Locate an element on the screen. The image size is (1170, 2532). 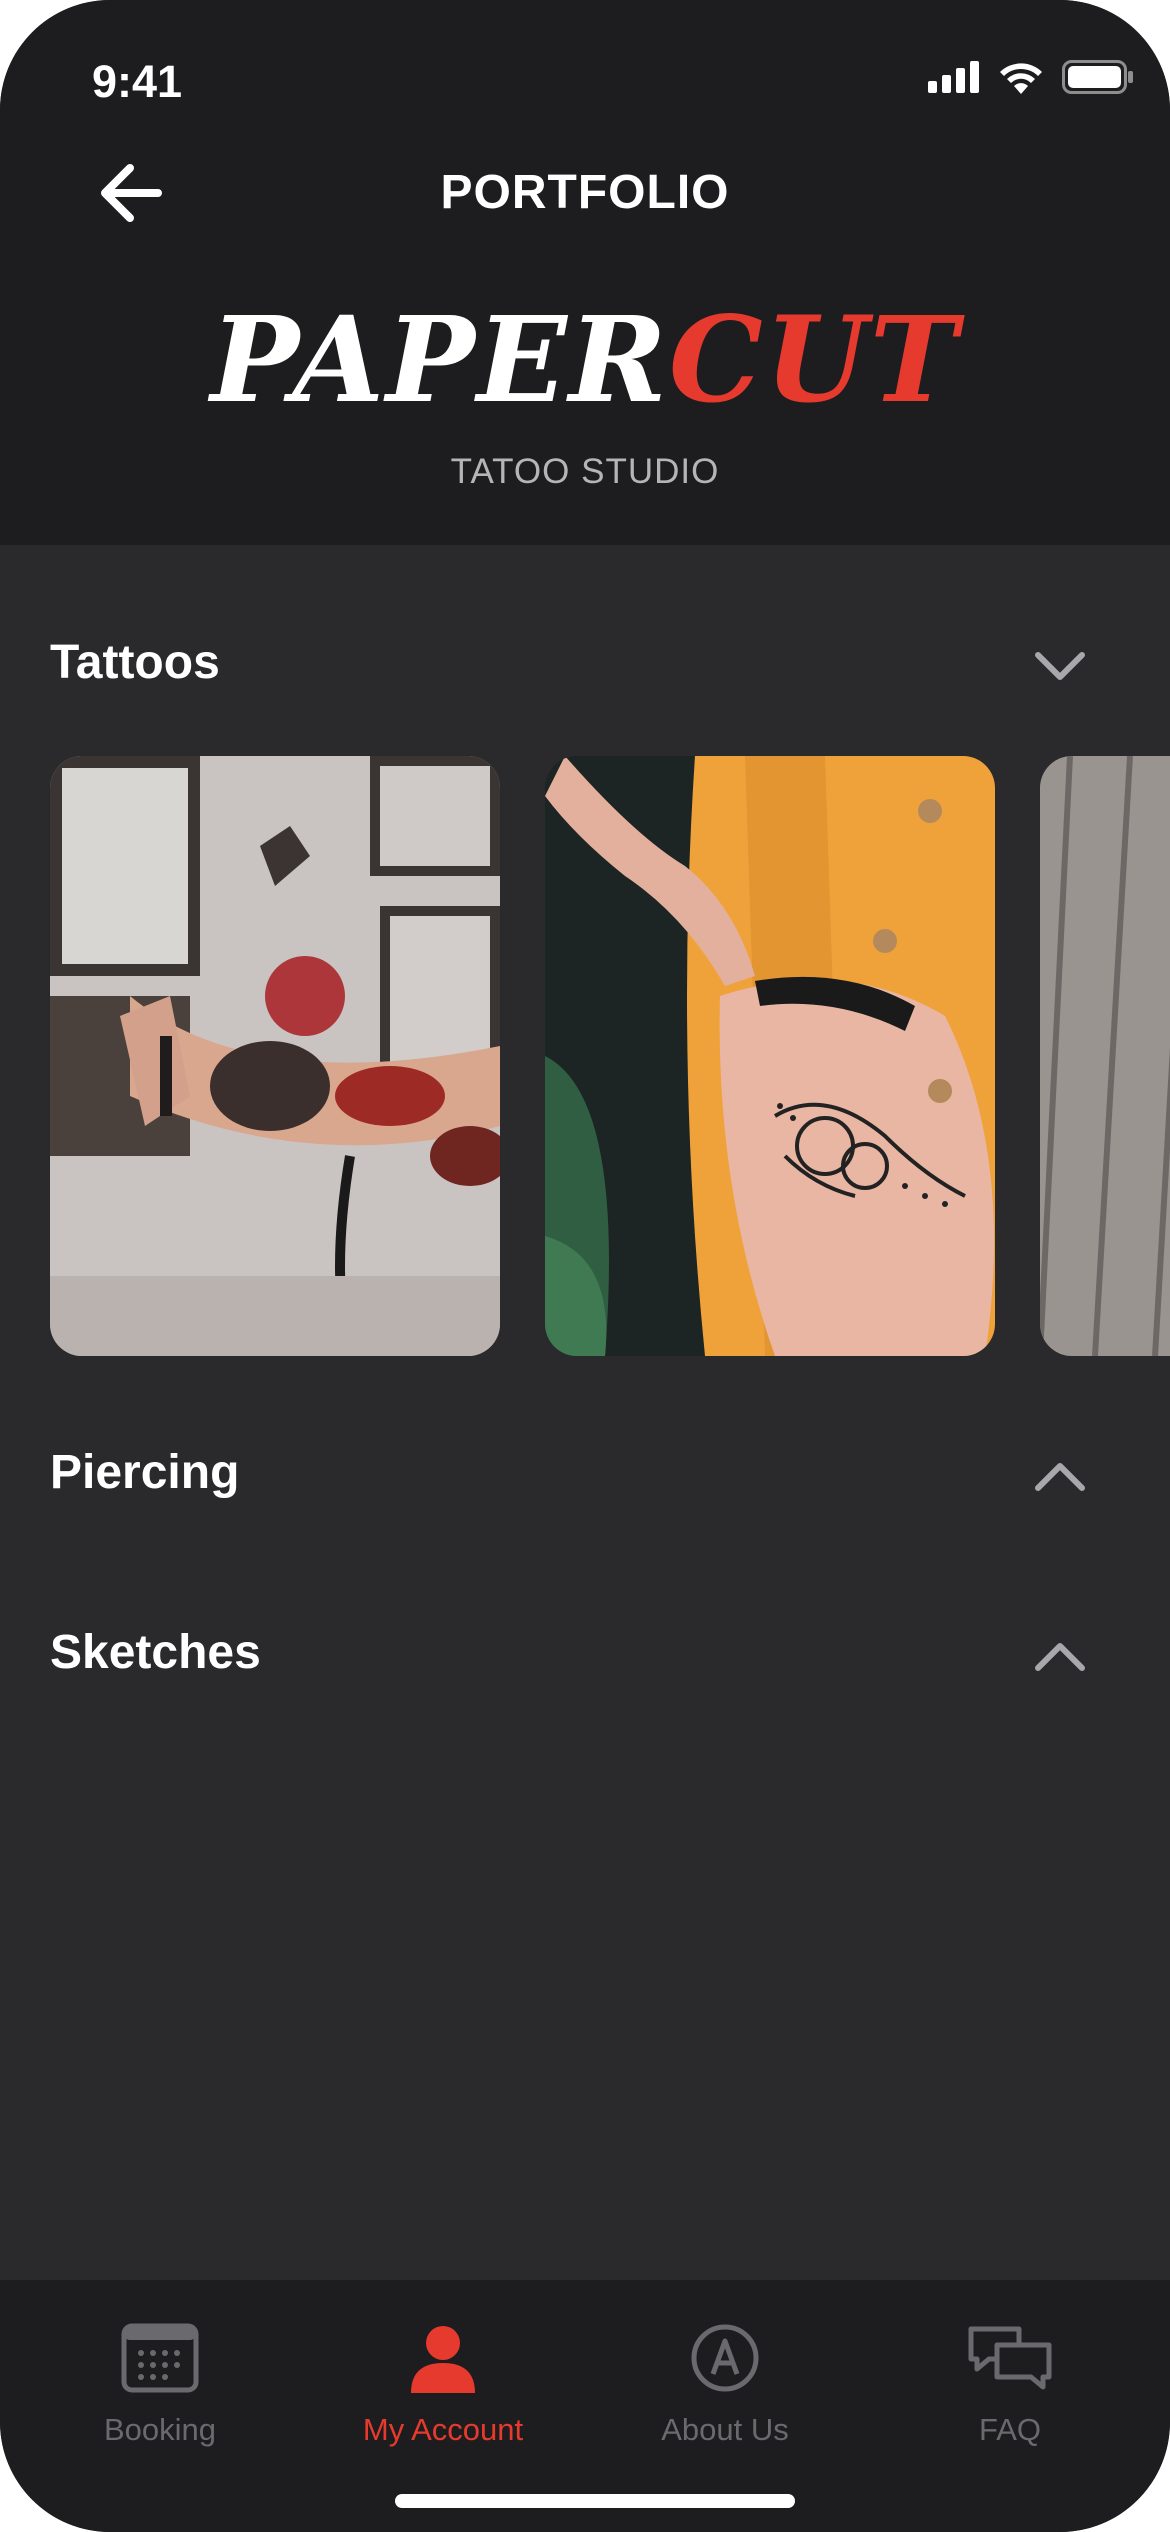
tattoo-arm-photo is located at coordinates (275, 1056).